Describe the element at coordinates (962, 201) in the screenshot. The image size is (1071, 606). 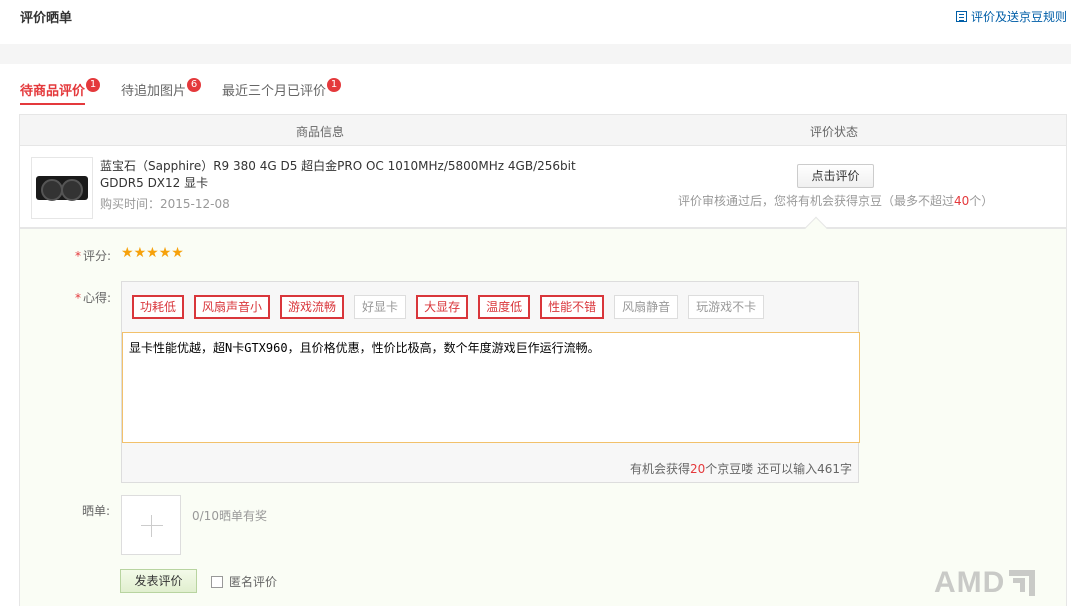
I see `bean-note-number: 40` at that location.